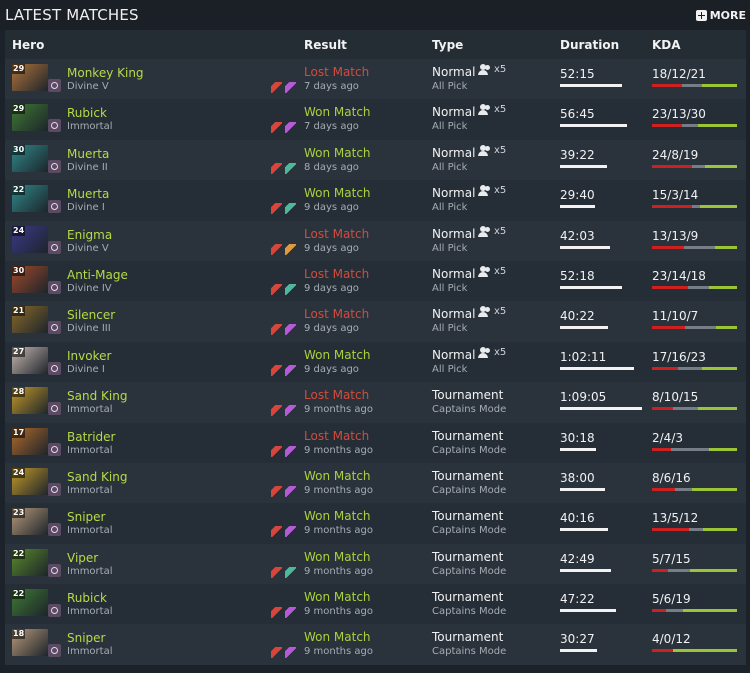  Describe the element at coordinates (30, 441) in the screenshot. I see `hero-portrait: 17` at that location.